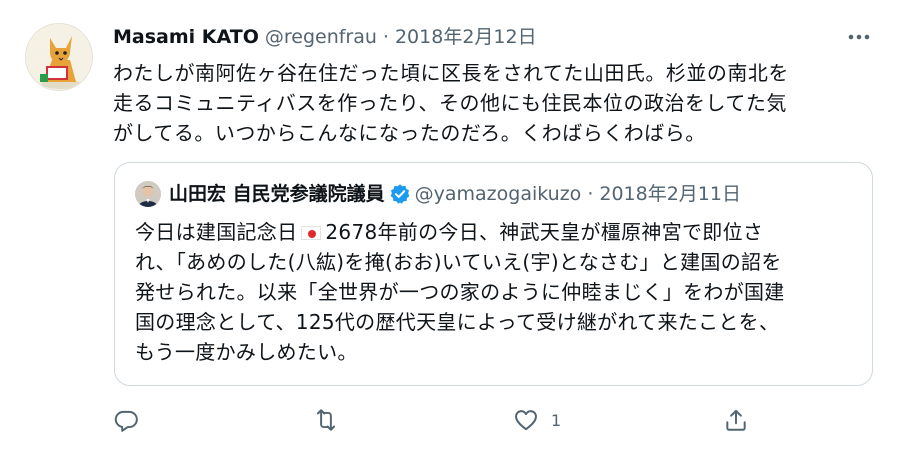 This screenshot has width=898, height=454. Describe the element at coordinates (670, 194) in the screenshot. I see `quoted-tweet-date: 2018年2月11日` at that location.